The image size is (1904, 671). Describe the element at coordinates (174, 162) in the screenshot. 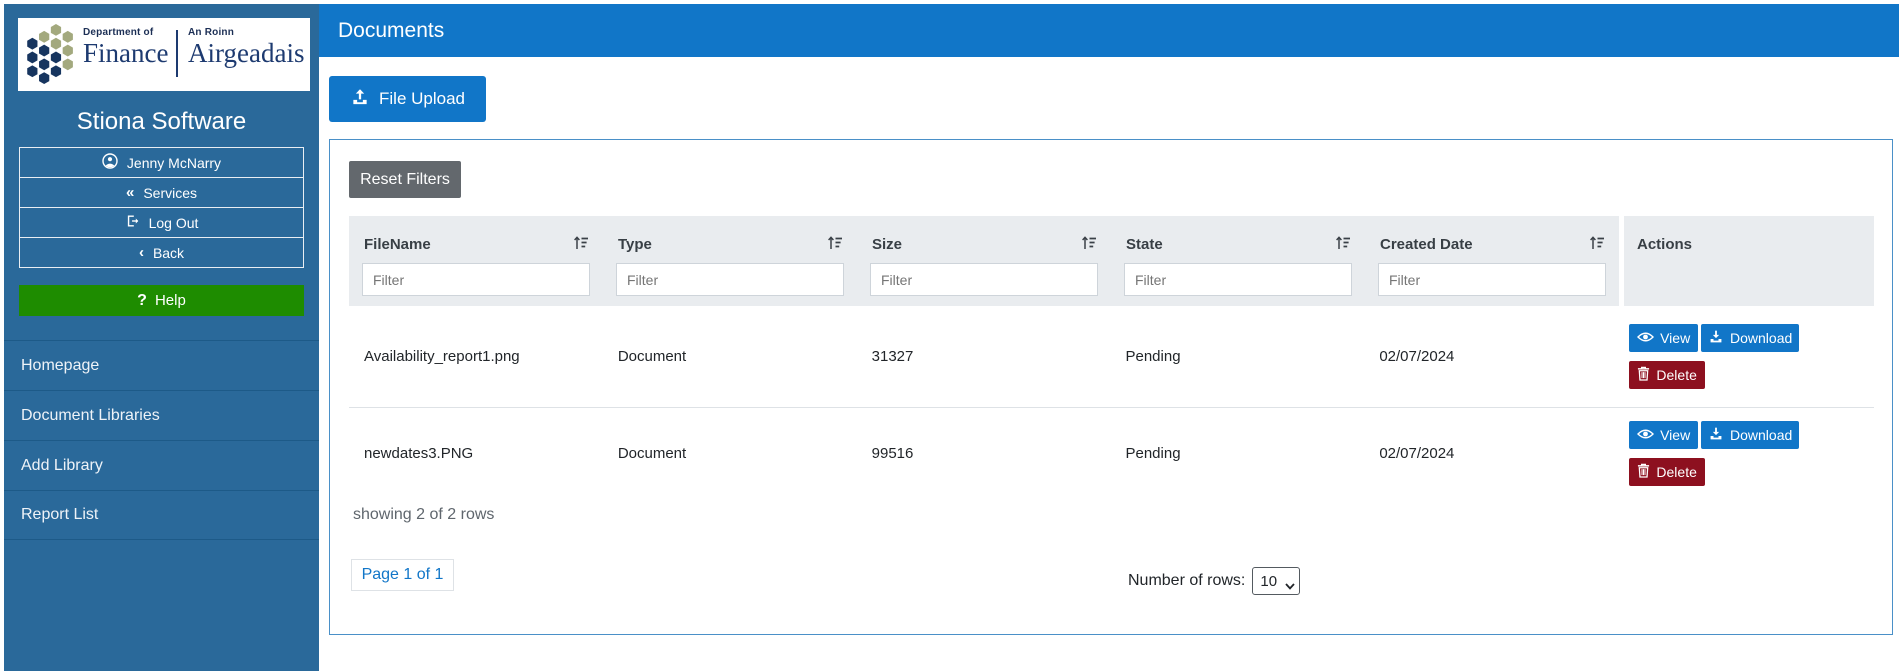

I see `user-button-label: Jenny McNarry` at that location.